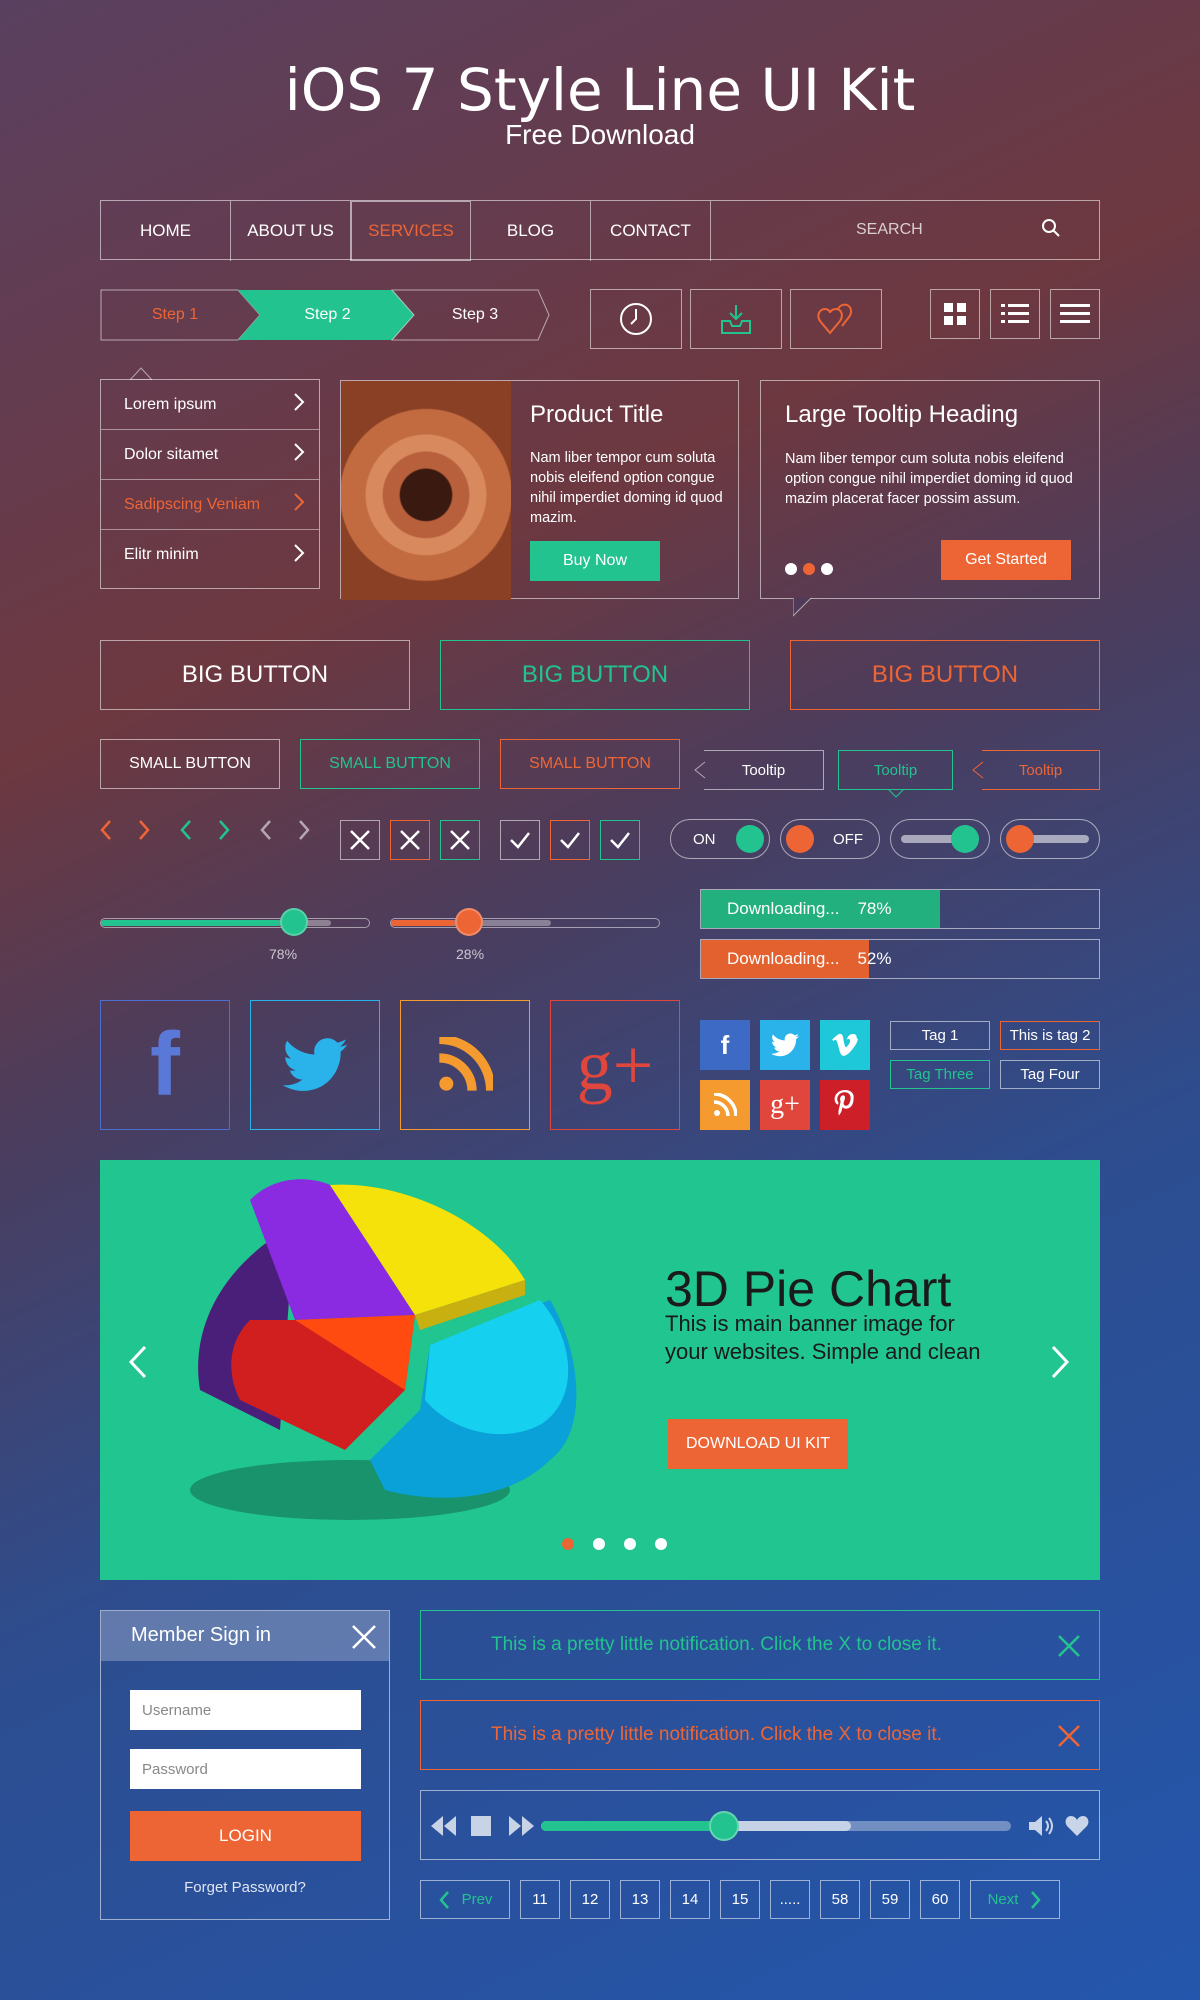  I want to click on nav-item-about-us: ABOUT US, so click(291, 231).